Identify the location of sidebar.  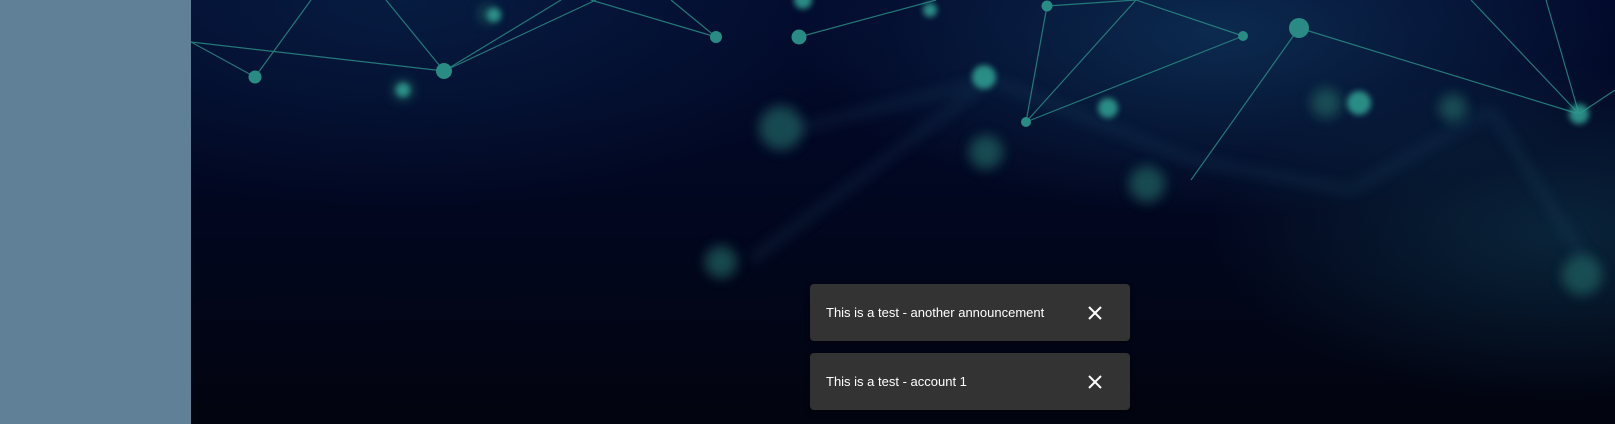
(95, 212).